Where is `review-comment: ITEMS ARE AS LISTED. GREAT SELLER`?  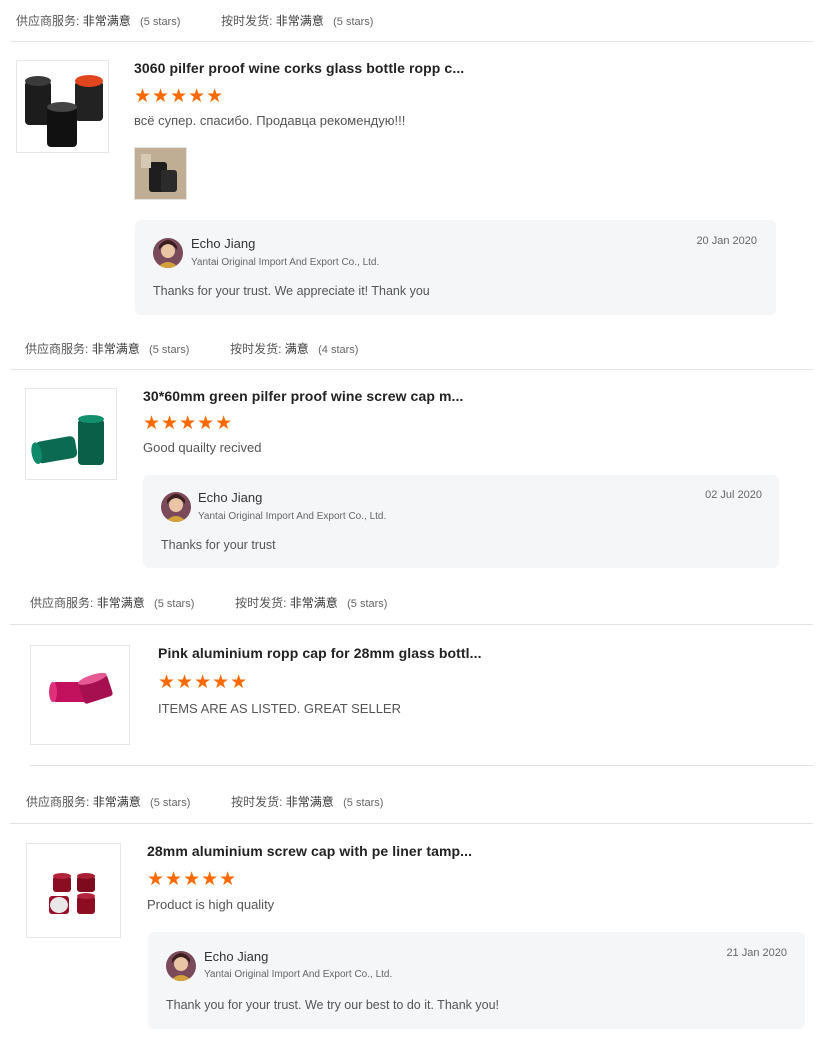
review-comment: ITEMS ARE AS LISTED. GREAT SELLER is located at coordinates (279, 708).